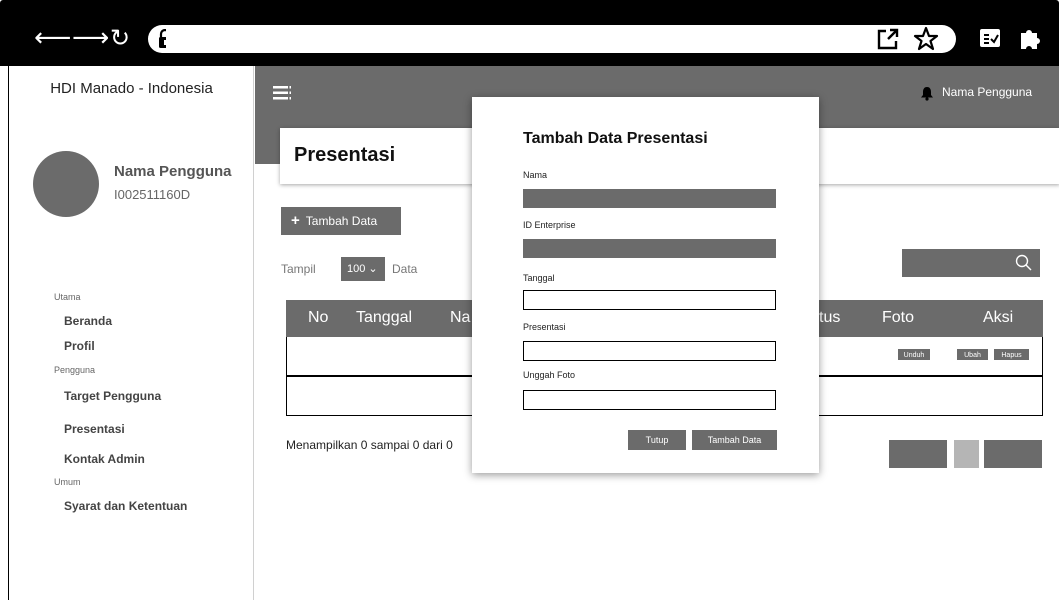 Image resolution: width=1059 pixels, height=600 pixels. What do you see at coordinates (1030, 38) in the screenshot?
I see `extension-icon` at bounding box center [1030, 38].